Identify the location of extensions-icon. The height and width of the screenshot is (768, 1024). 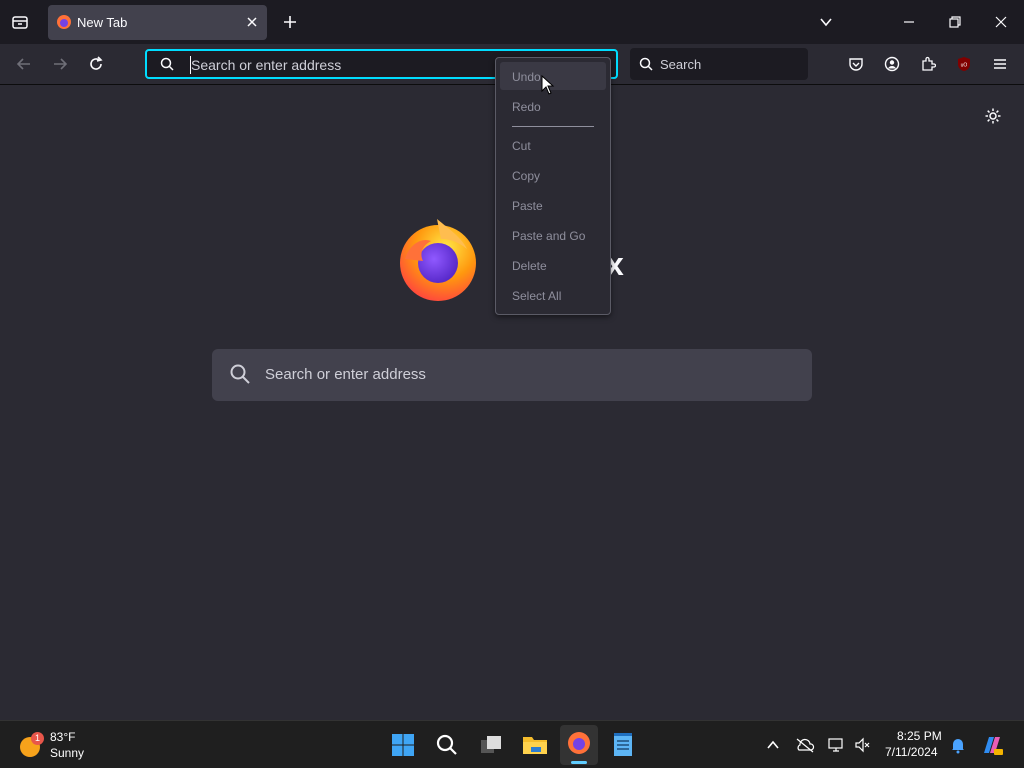
(928, 64).